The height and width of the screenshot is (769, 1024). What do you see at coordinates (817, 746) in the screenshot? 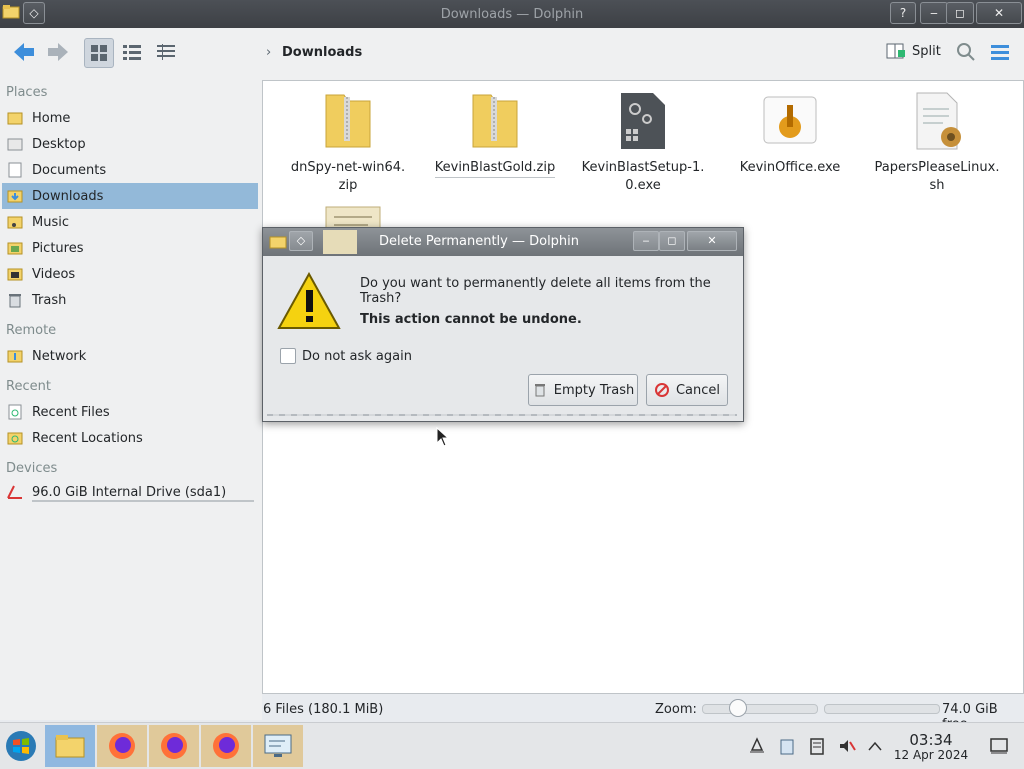
I see `storage-icon` at bounding box center [817, 746].